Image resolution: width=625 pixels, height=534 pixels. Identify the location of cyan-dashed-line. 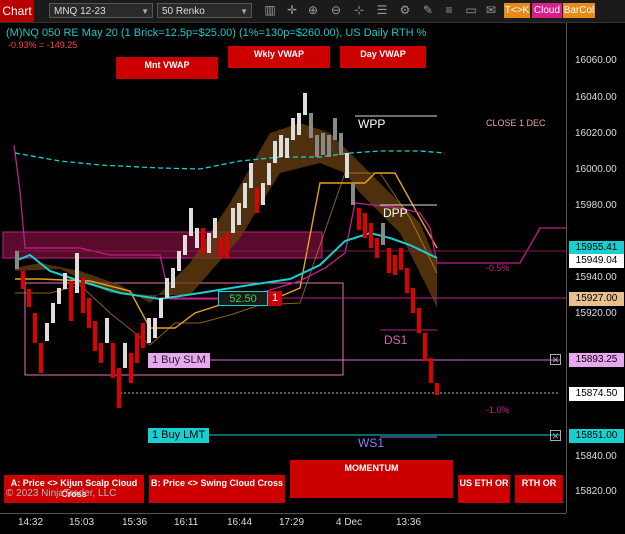
(230, 160).